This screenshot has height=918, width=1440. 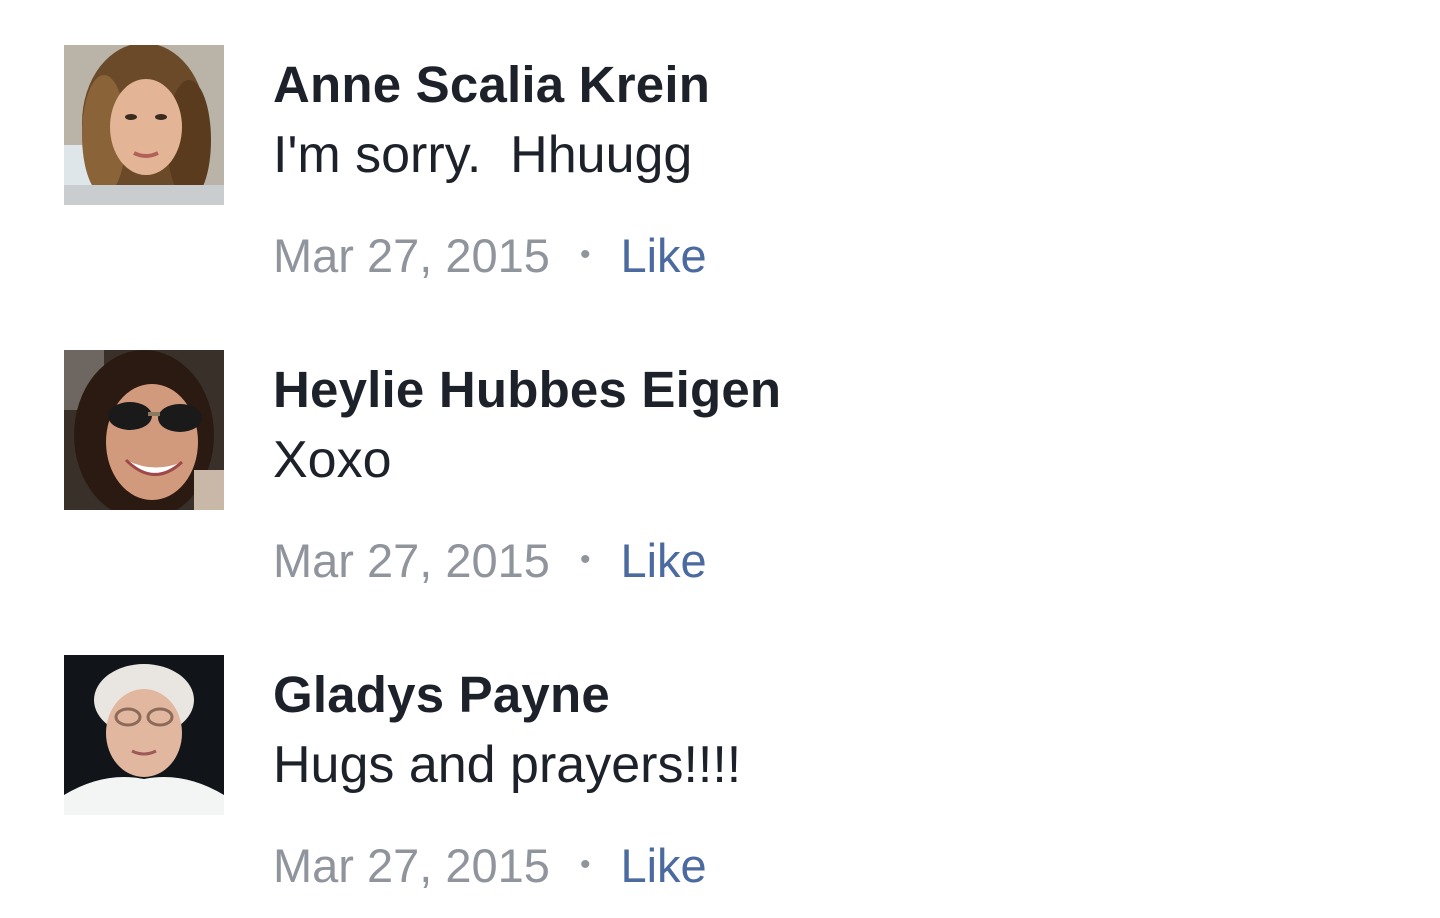 I want to click on comment-text: I'm sorry. Hhuugg, so click(x=483, y=155).